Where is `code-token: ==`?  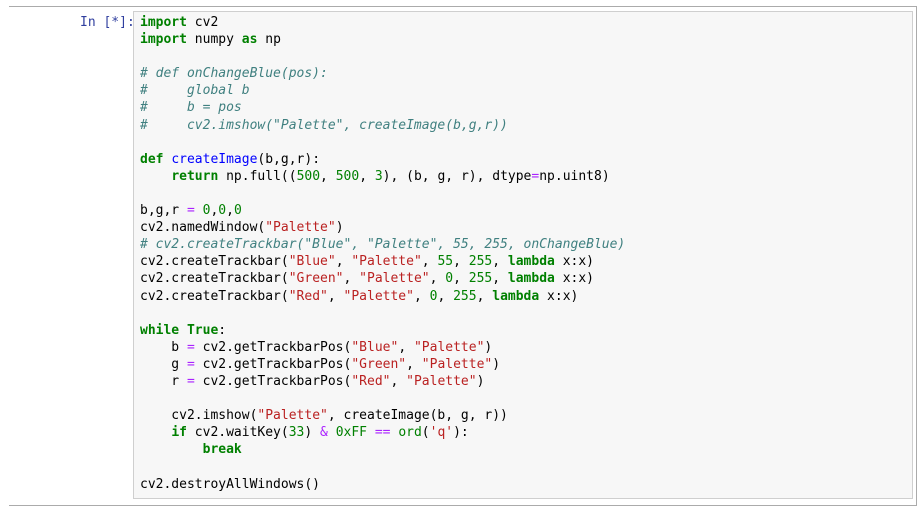
code-token: == is located at coordinates (382, 433).